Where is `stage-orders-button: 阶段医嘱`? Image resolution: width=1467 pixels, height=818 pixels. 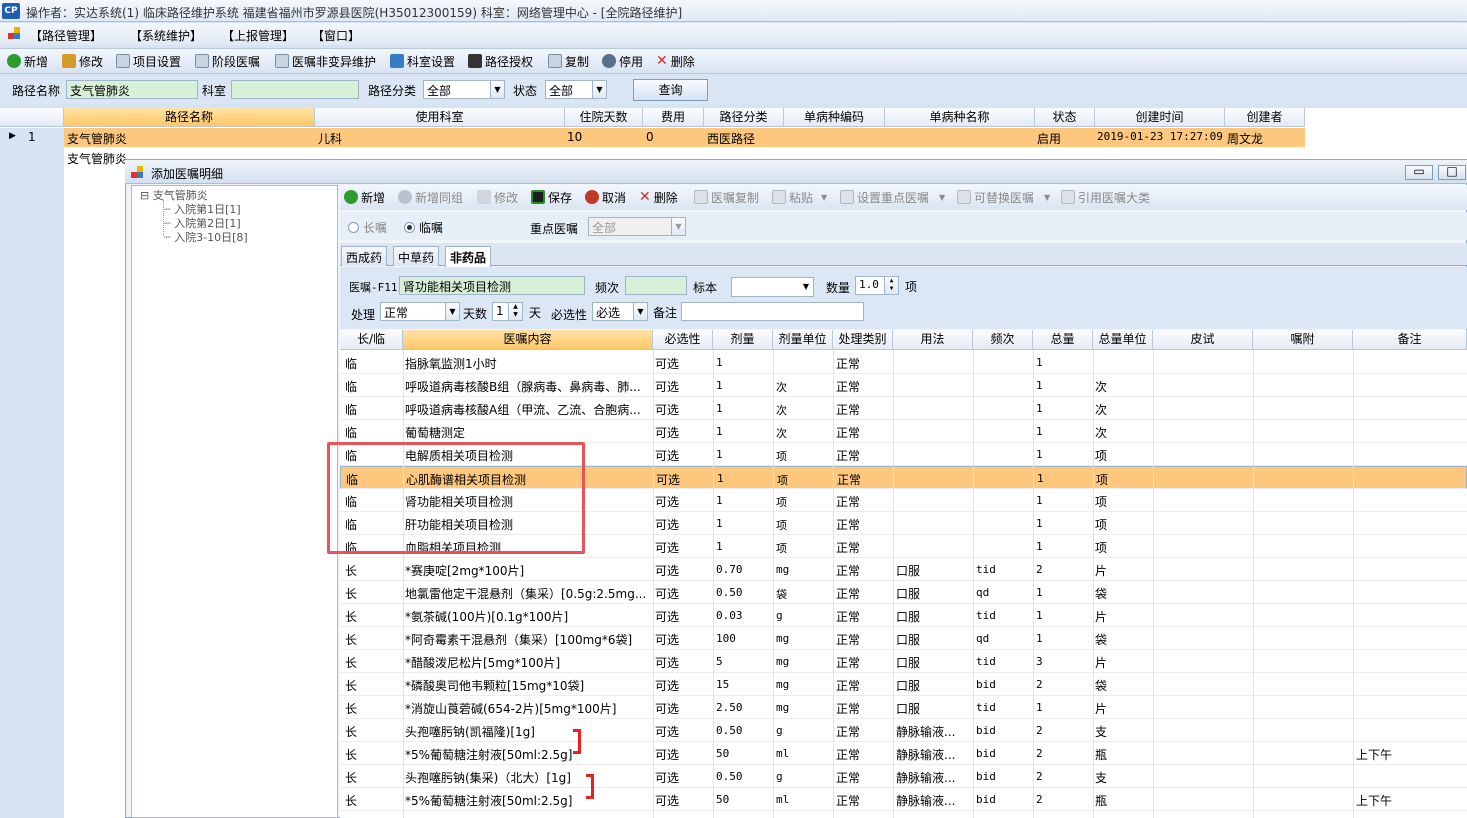
stage-orders-button: 阶段医嘱 is located at coordinates (227, 61).